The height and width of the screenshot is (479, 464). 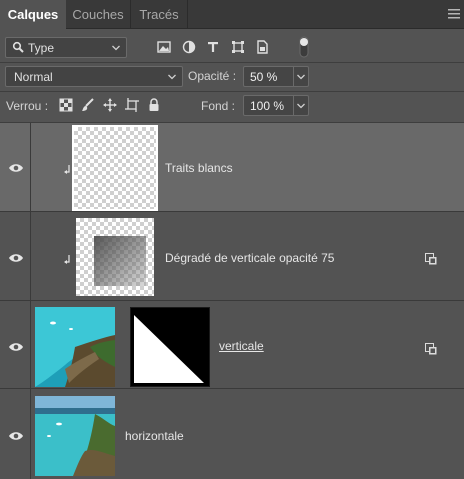 I want to click on type-filter-icon, so click(x=213, y=47).